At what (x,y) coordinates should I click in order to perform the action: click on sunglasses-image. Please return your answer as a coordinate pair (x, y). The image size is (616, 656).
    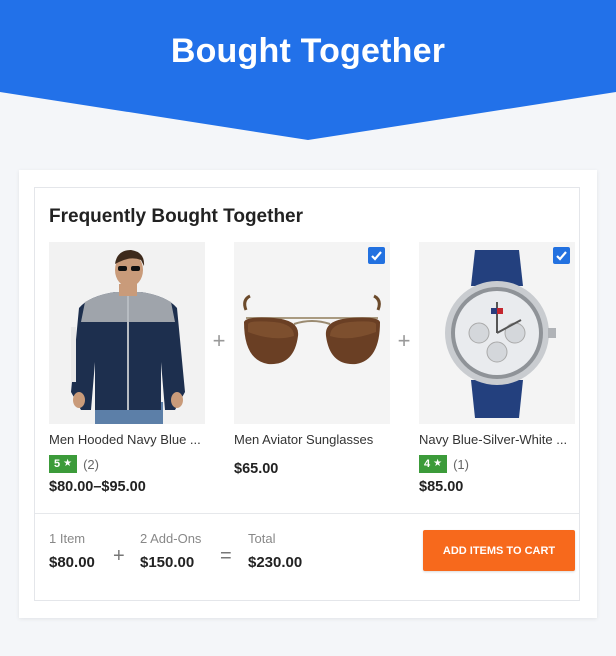
    Looking at the image, I should click on (312, 333).